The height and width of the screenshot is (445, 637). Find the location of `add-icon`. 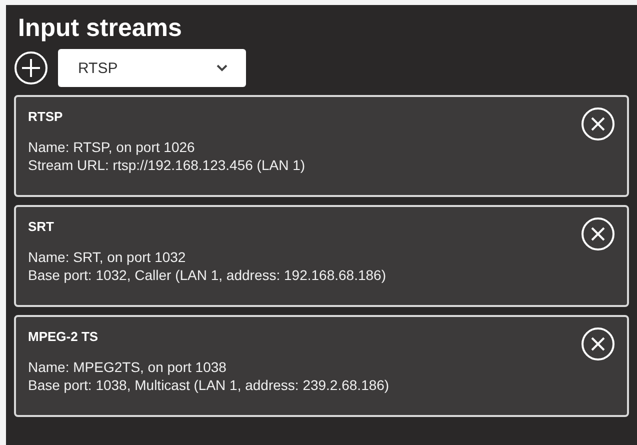

add-icon is located at coordinates (31, 68).